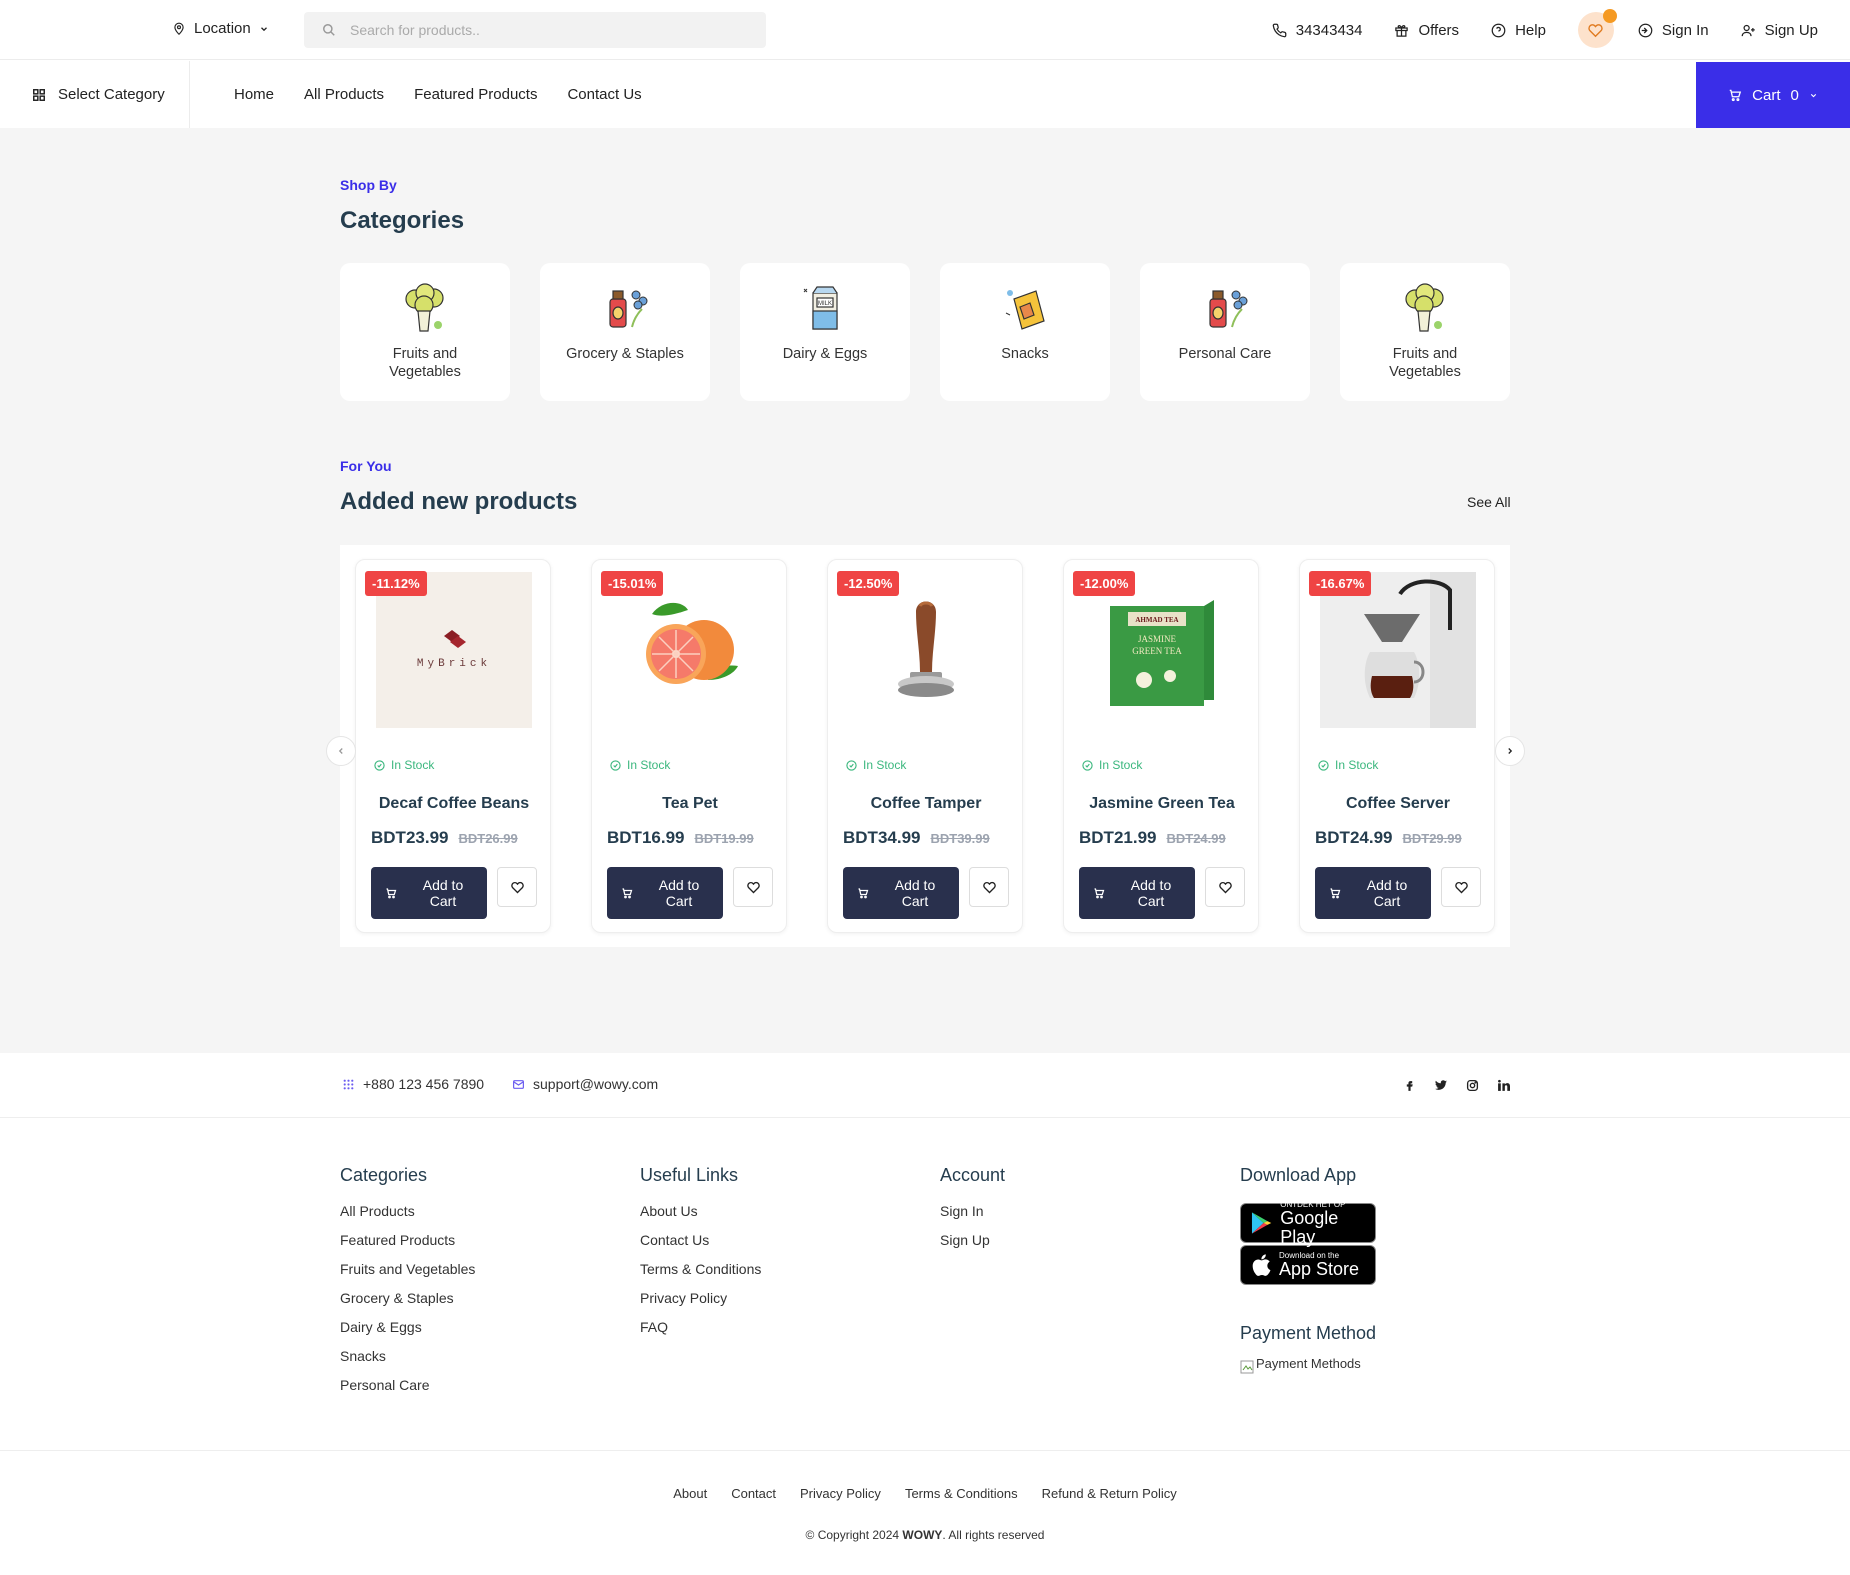 The height and width of the screenshot is (1575, 1850). Describe the element at coordinates (1510, 751) in the screenshot. I see `carousel-next-button` at that location.